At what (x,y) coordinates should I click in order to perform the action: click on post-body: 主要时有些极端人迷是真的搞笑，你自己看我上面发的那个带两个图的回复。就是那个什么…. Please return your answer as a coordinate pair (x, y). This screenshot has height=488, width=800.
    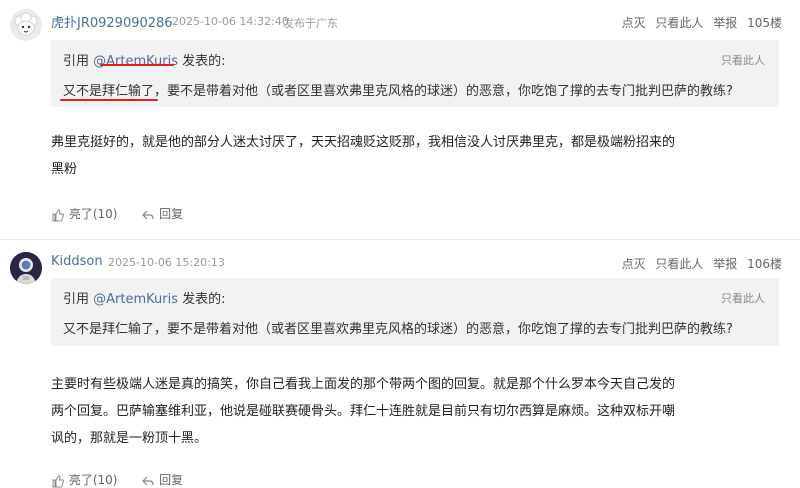
    Looking at the image, I should click on (363, 411).